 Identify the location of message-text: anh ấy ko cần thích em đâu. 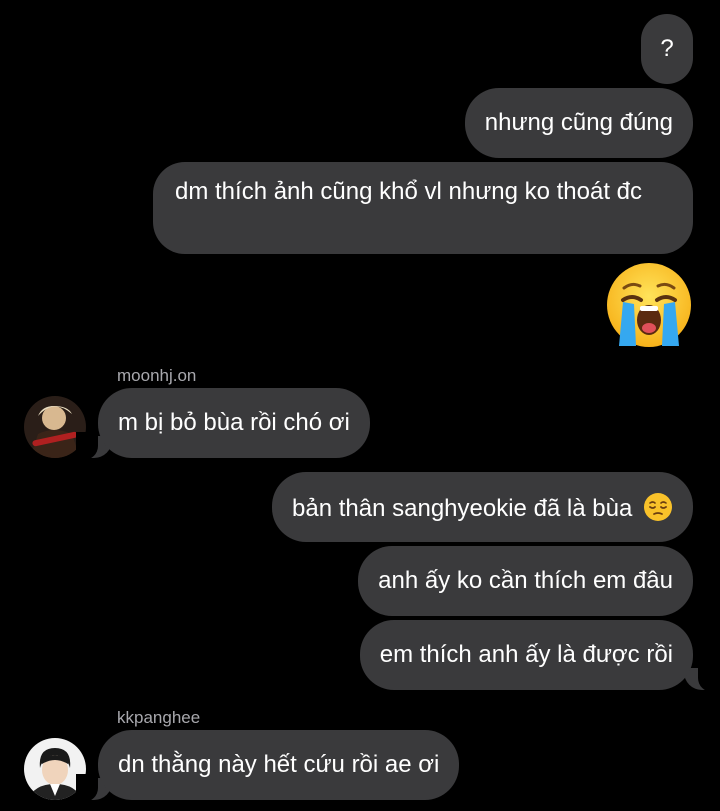
(525, 580).